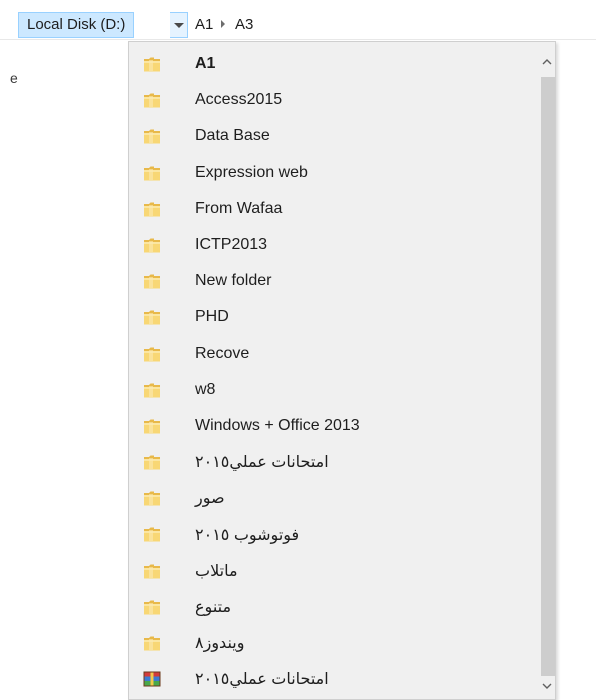 This screenshot has width=596, height=700. What do you see at coordinates (244, 25) in the screenshot?
I see `breadcrumb-item-a3: A3` at bounding box center [244, 25].